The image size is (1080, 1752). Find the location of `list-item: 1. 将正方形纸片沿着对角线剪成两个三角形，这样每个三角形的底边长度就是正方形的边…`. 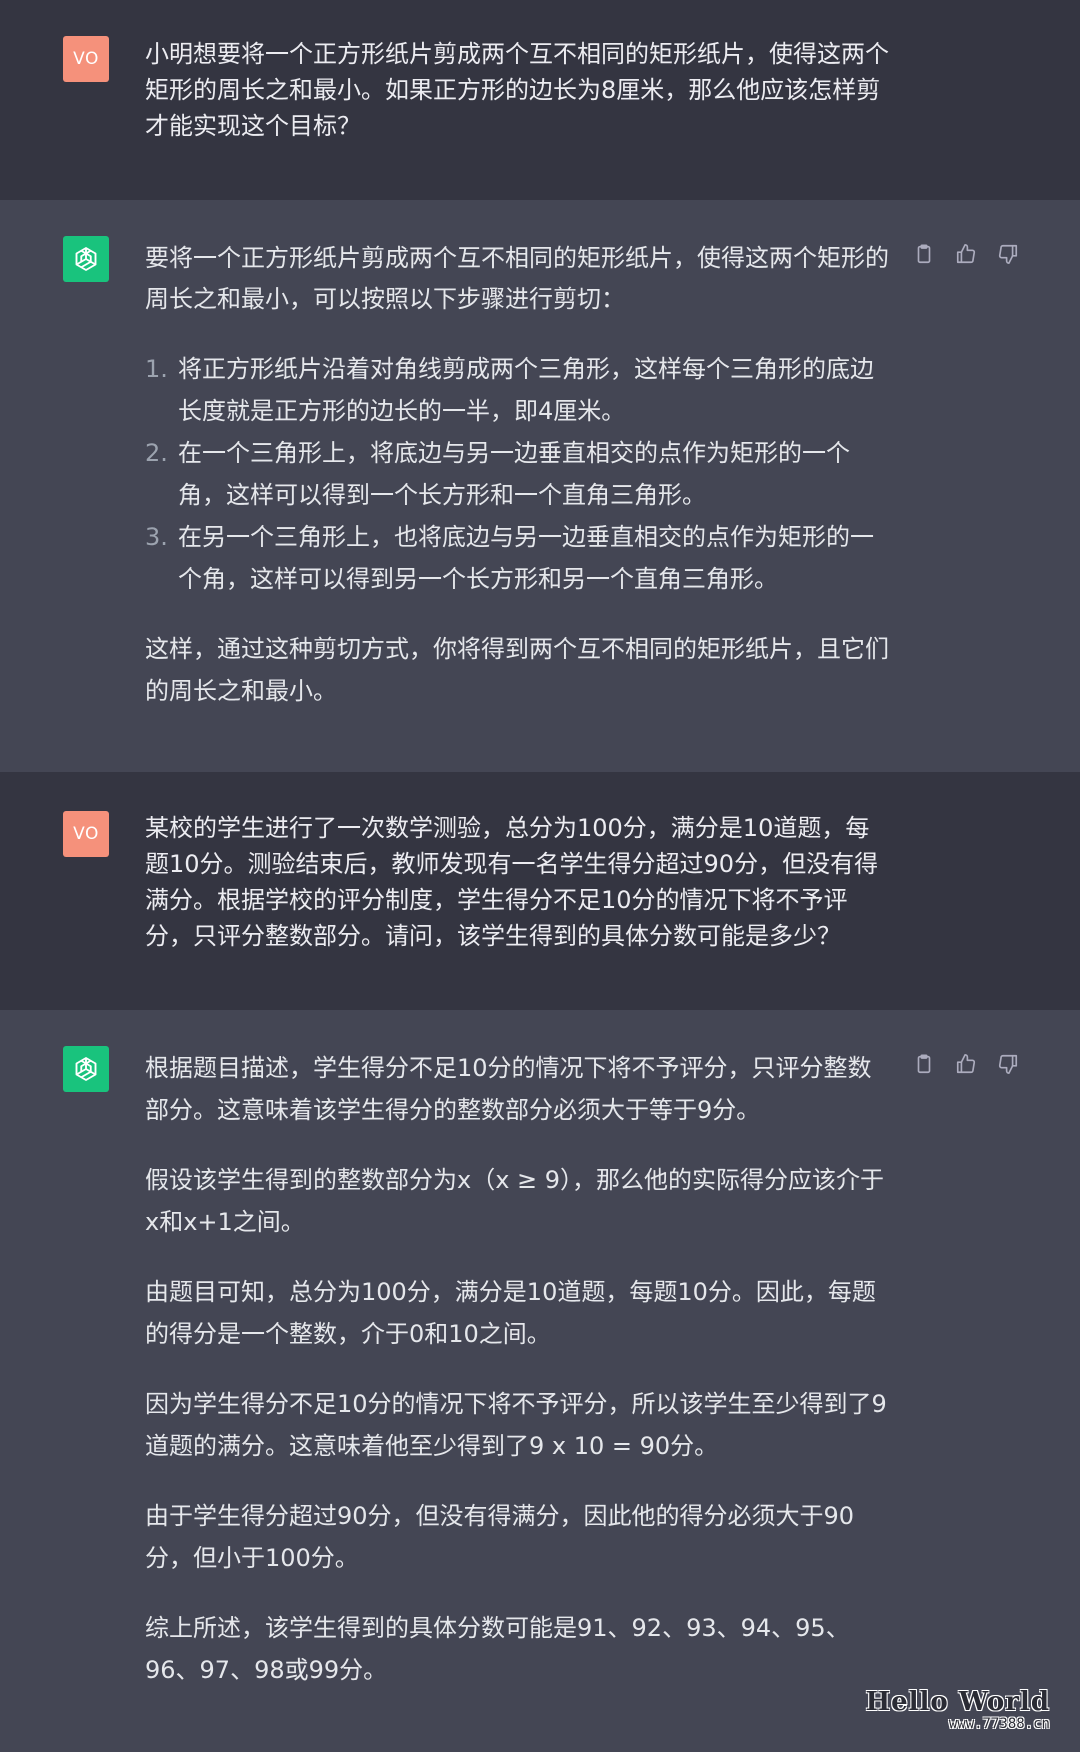

list-item: 1. 将正方形纸片沿着对角线剪成两个三角形，这样每个三角形的底边长度就是正方形的边… is located at coordinates (509, 390).